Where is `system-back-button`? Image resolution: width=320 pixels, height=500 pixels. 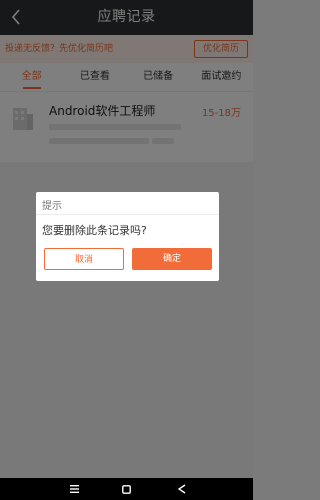
system-back-button is located at coordinates (182, 489).